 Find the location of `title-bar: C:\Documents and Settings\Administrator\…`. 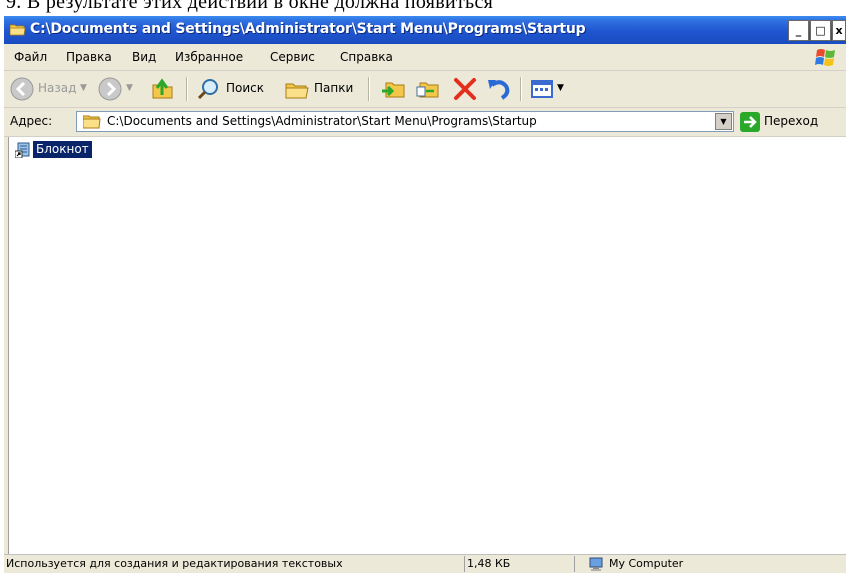

title-bar: C:\Documents and Settings\Administrator\… is located at coordinates (425, 30).